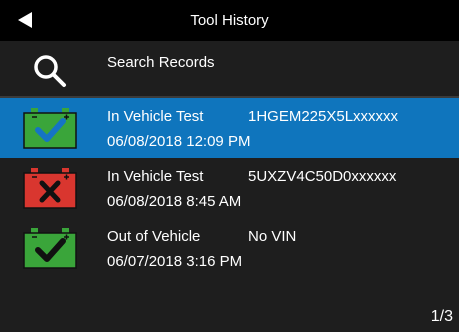 Image resolution: width=459 pixels, height=332 pixels. Describe the element at coordinates (322, 176) in the screenshot. I see `record-vin: 5UXZV4C50D0xxxxxx` at that location.